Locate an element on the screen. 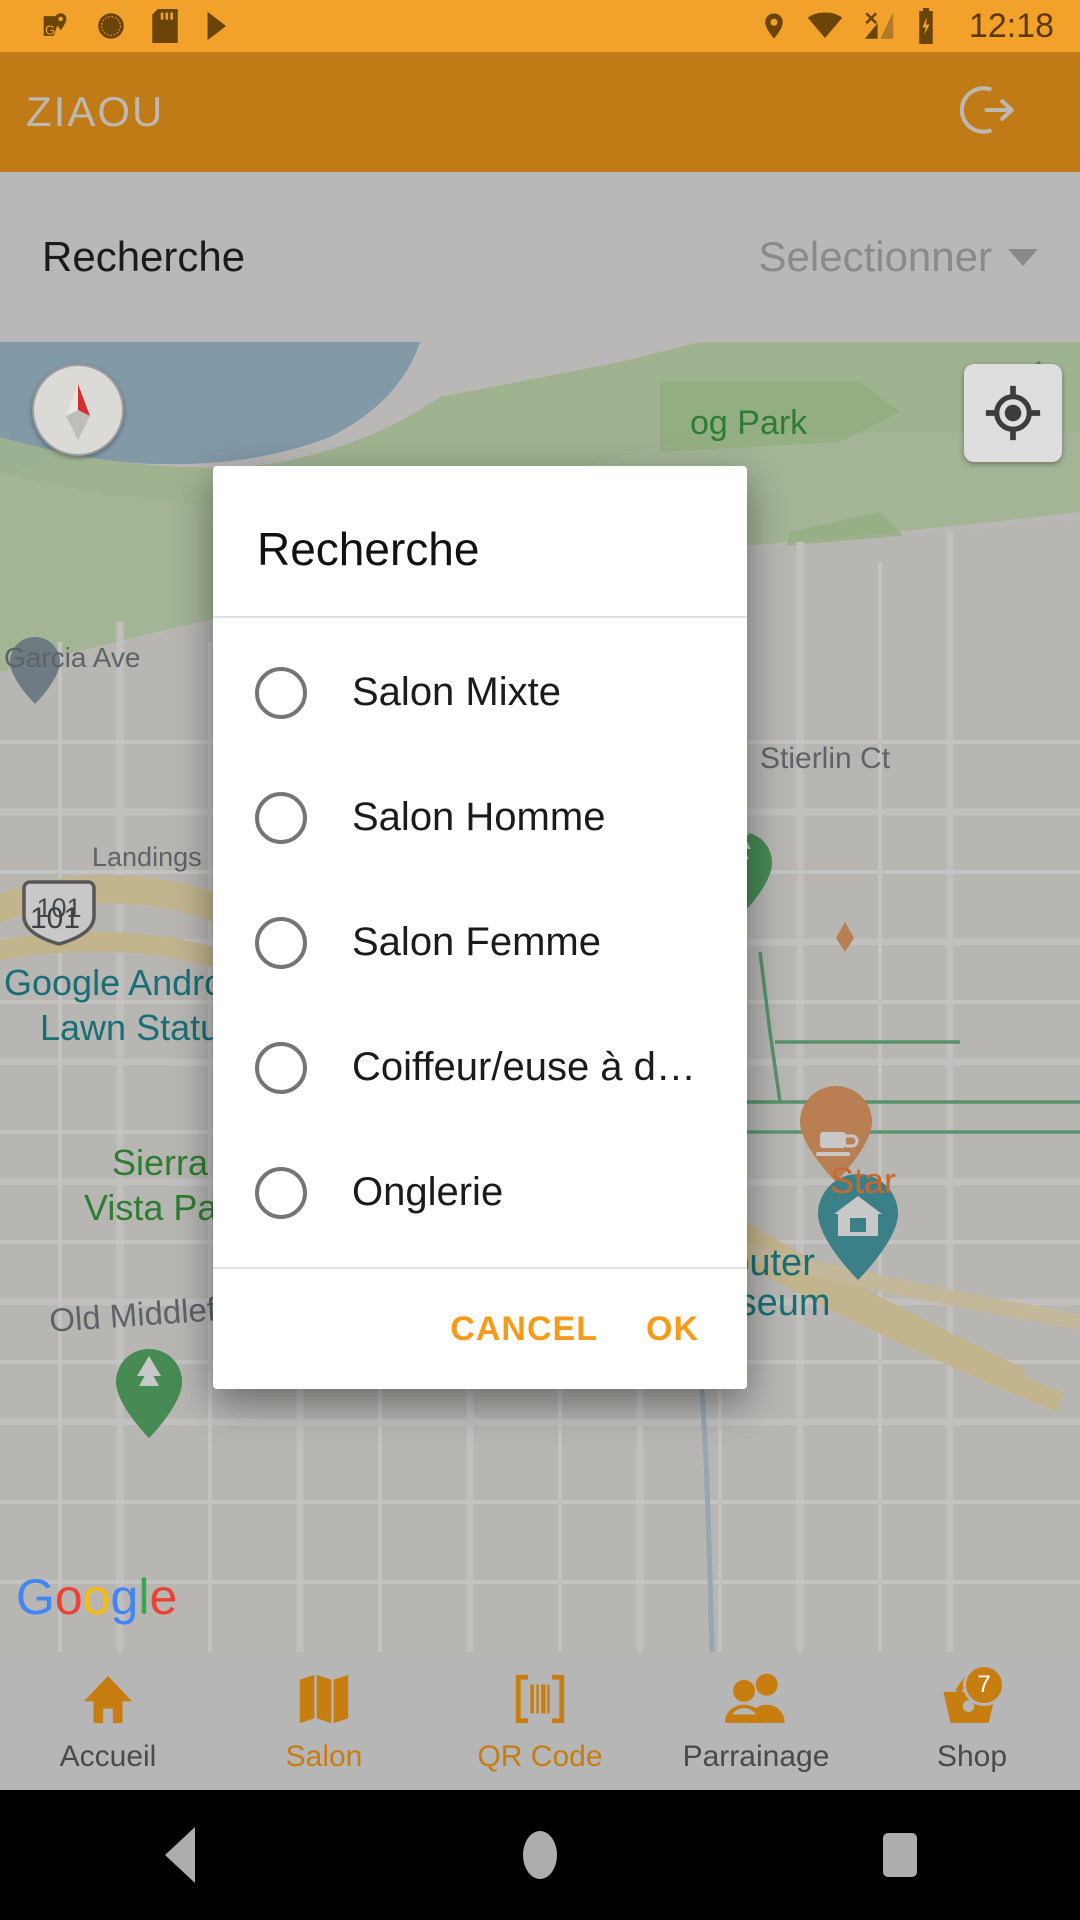 This screenshot has width=1080, height=1920. google-maps-icon: G is located at coordinates (55, 25).